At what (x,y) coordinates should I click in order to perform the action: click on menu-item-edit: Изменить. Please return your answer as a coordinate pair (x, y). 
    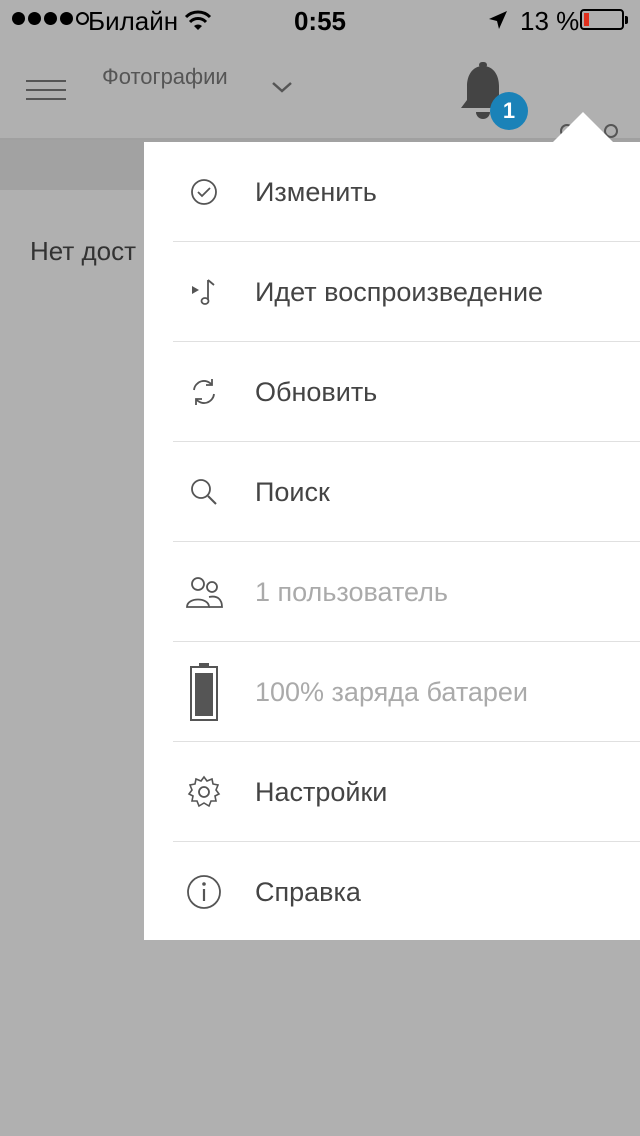
    Looking at the image, I should click on (392, 192).